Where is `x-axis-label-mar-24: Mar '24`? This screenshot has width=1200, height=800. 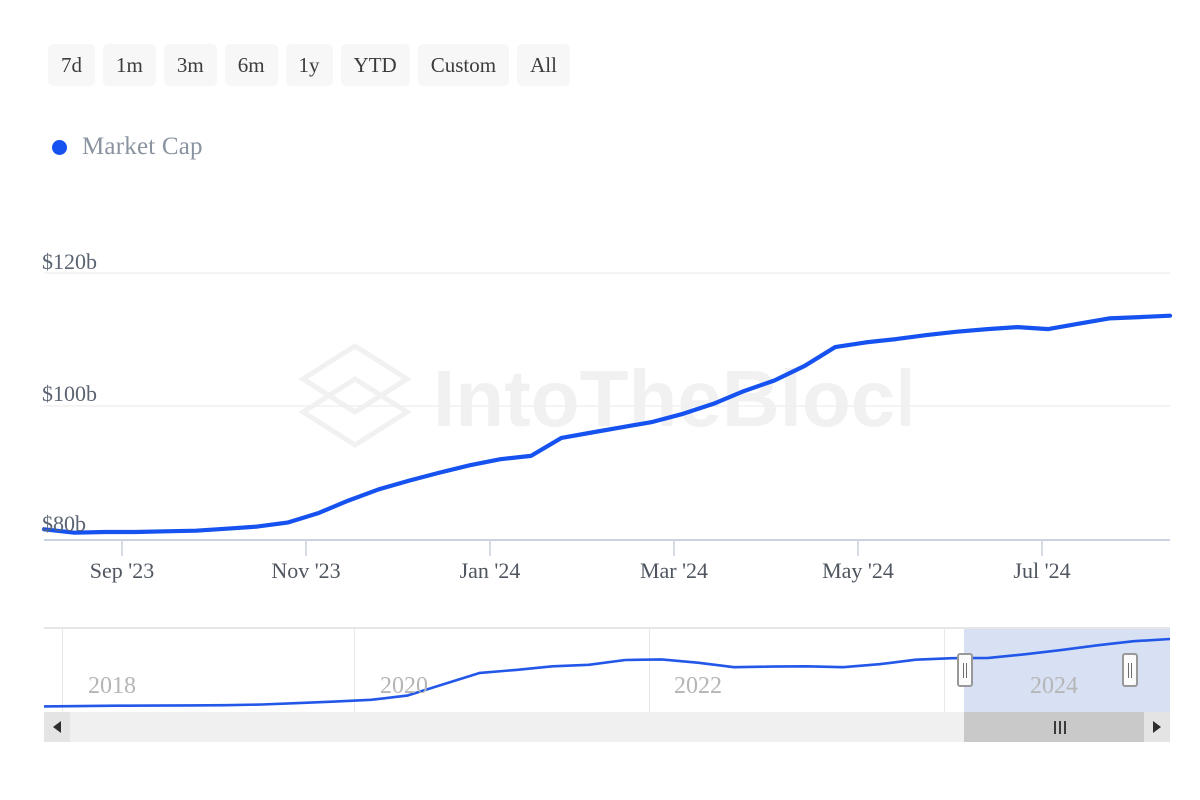 x-axis-label-mar-24: Mar '24 is located at coordinates (674, 570).